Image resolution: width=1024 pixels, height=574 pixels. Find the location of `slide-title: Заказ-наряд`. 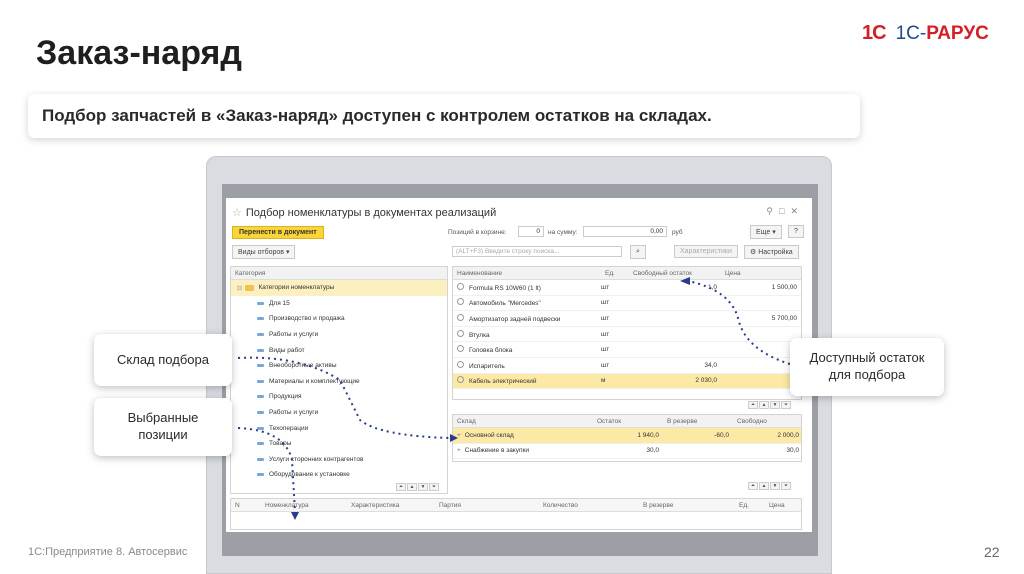

slide-title: Заказ-наряд is located at coordinates (139, 53).